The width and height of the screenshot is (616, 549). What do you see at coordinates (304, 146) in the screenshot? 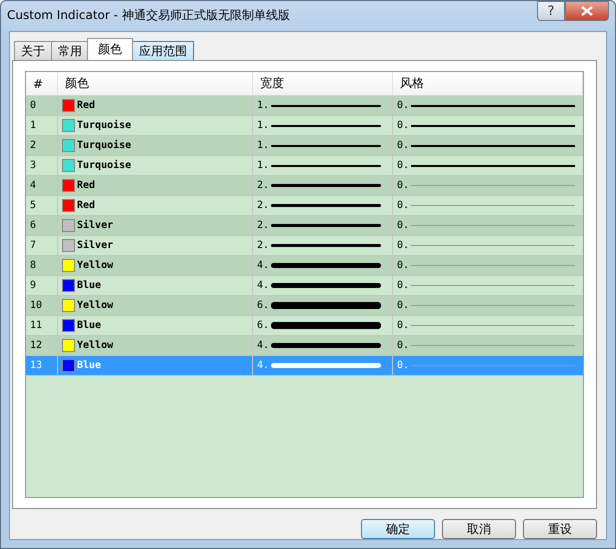
I see `table-row: 2 Turquoise 1. 0.` at bounding box center [304, 146].